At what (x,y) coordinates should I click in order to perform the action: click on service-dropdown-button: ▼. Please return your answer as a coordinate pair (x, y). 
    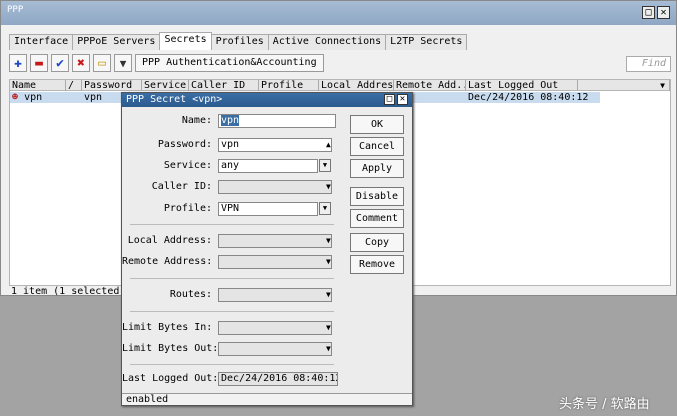
    Looking at the image, I should click on (325, 165).